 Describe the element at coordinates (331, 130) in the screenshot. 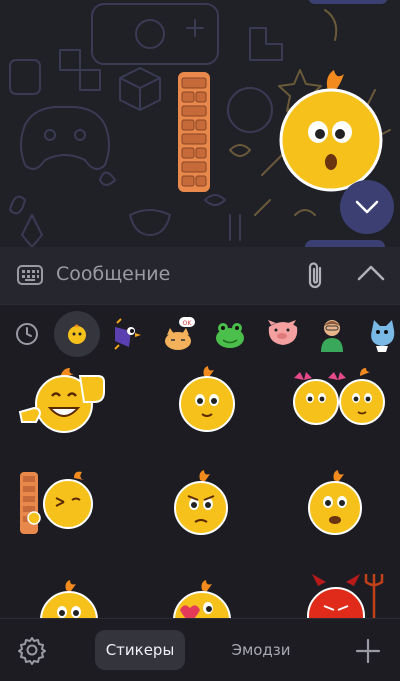

I see `worried-blob-sticker` at that location.